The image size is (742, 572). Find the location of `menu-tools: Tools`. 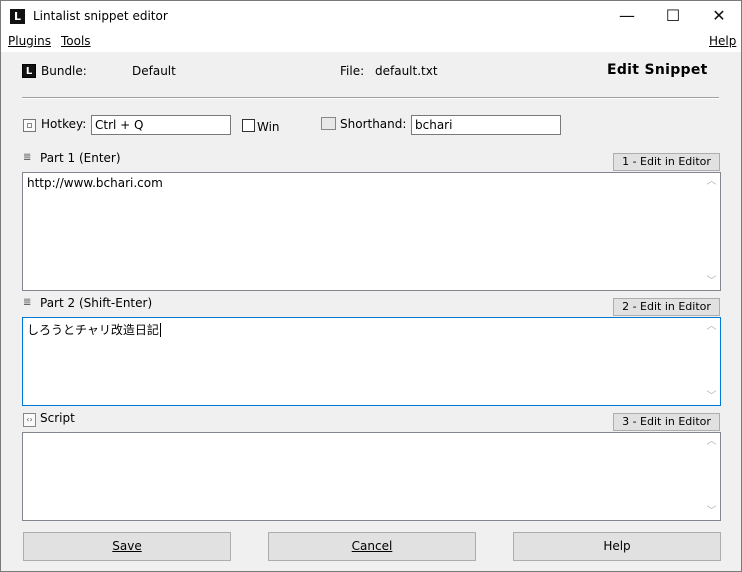

menu-tools: Tools is located at coordinates (76, 41).